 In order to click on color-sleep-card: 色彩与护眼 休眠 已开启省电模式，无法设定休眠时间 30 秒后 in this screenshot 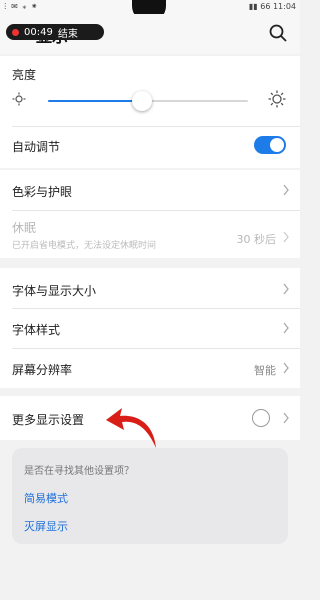, I will do `click(150, 214)`.